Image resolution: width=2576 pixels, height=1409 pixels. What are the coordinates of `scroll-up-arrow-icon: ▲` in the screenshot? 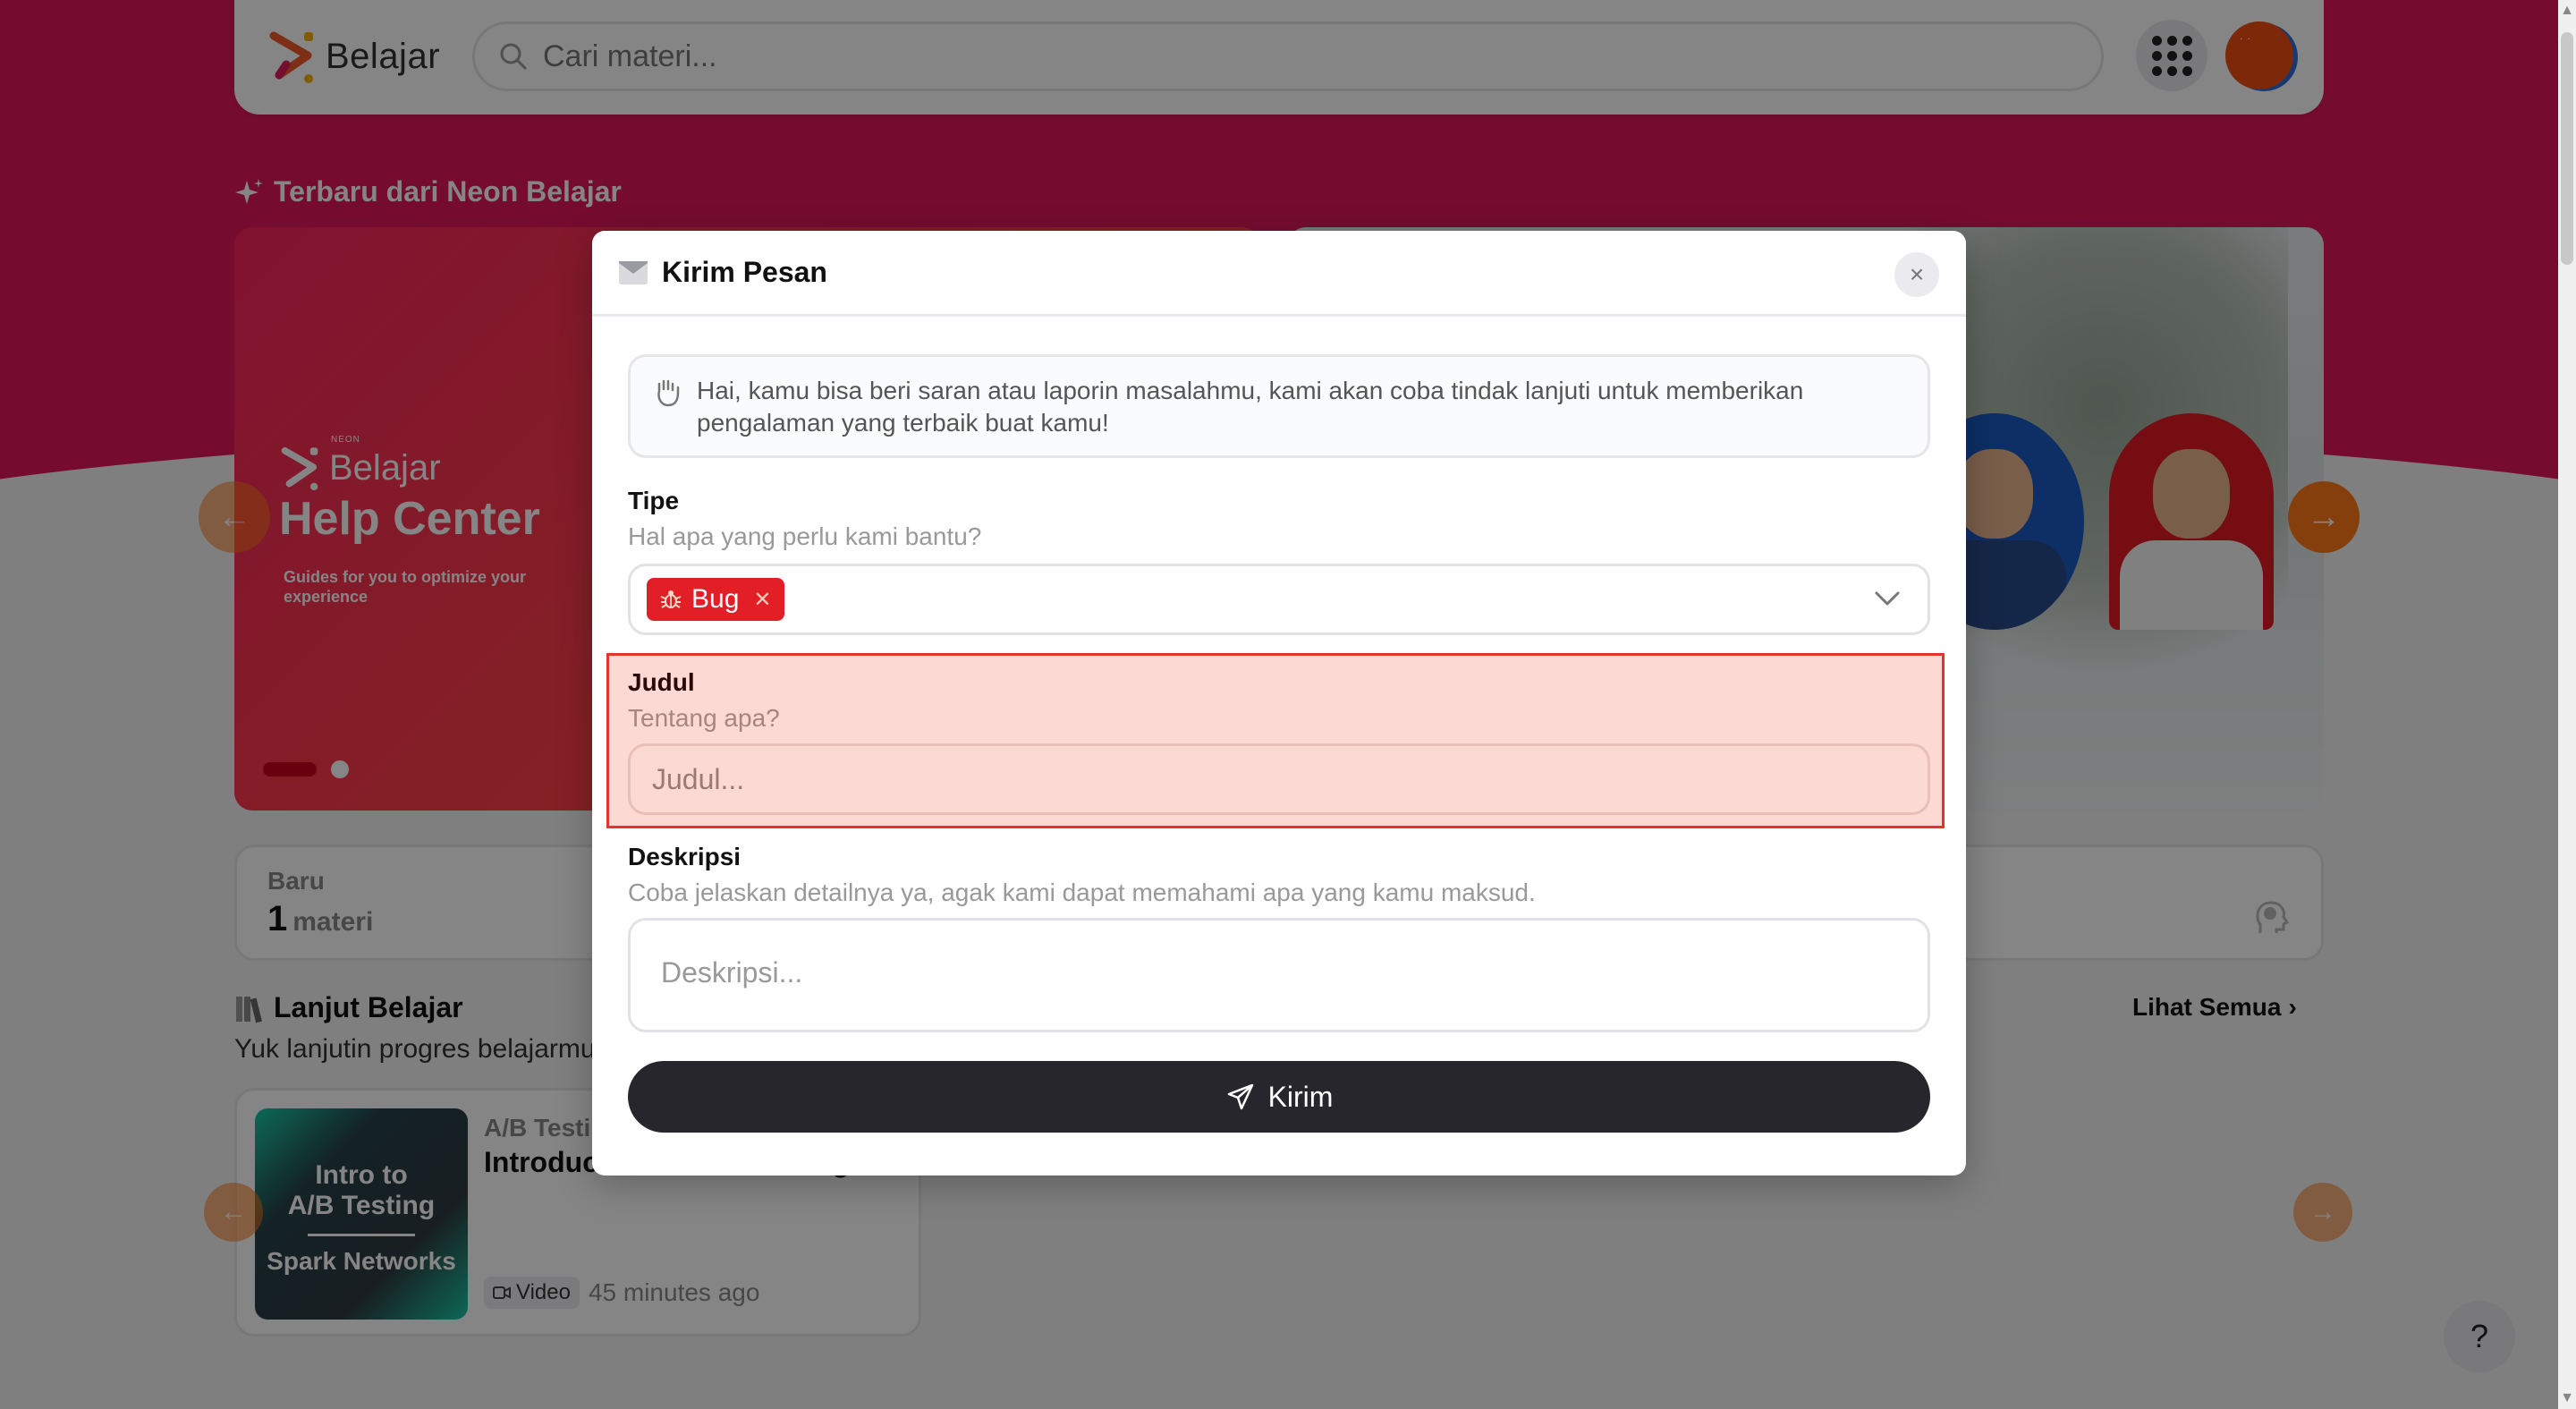 It's located at (2567, 11).